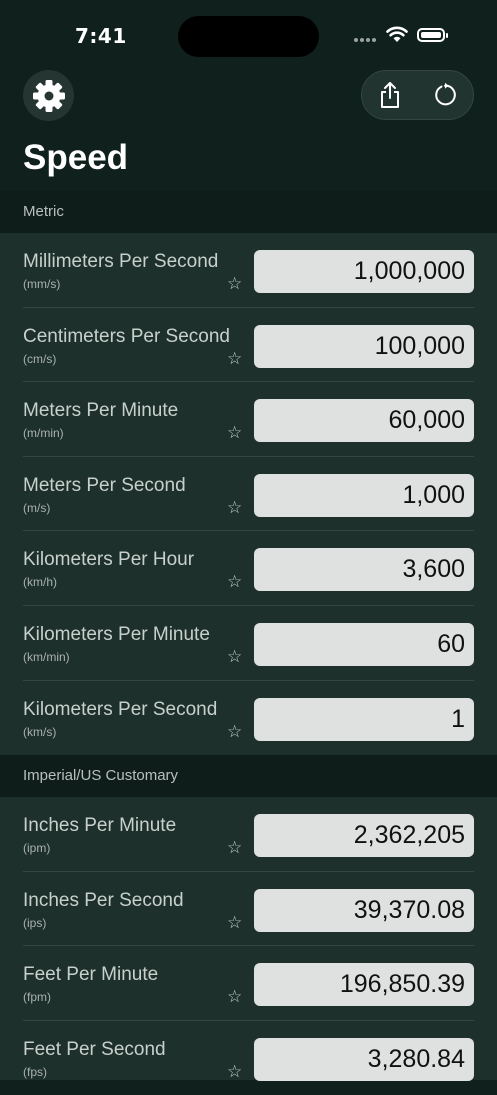  What do you see at coordinates (120, 709) in the screenshot?
I see `unit-name: Kilometers Per Second` at bounding box center [120, 709].